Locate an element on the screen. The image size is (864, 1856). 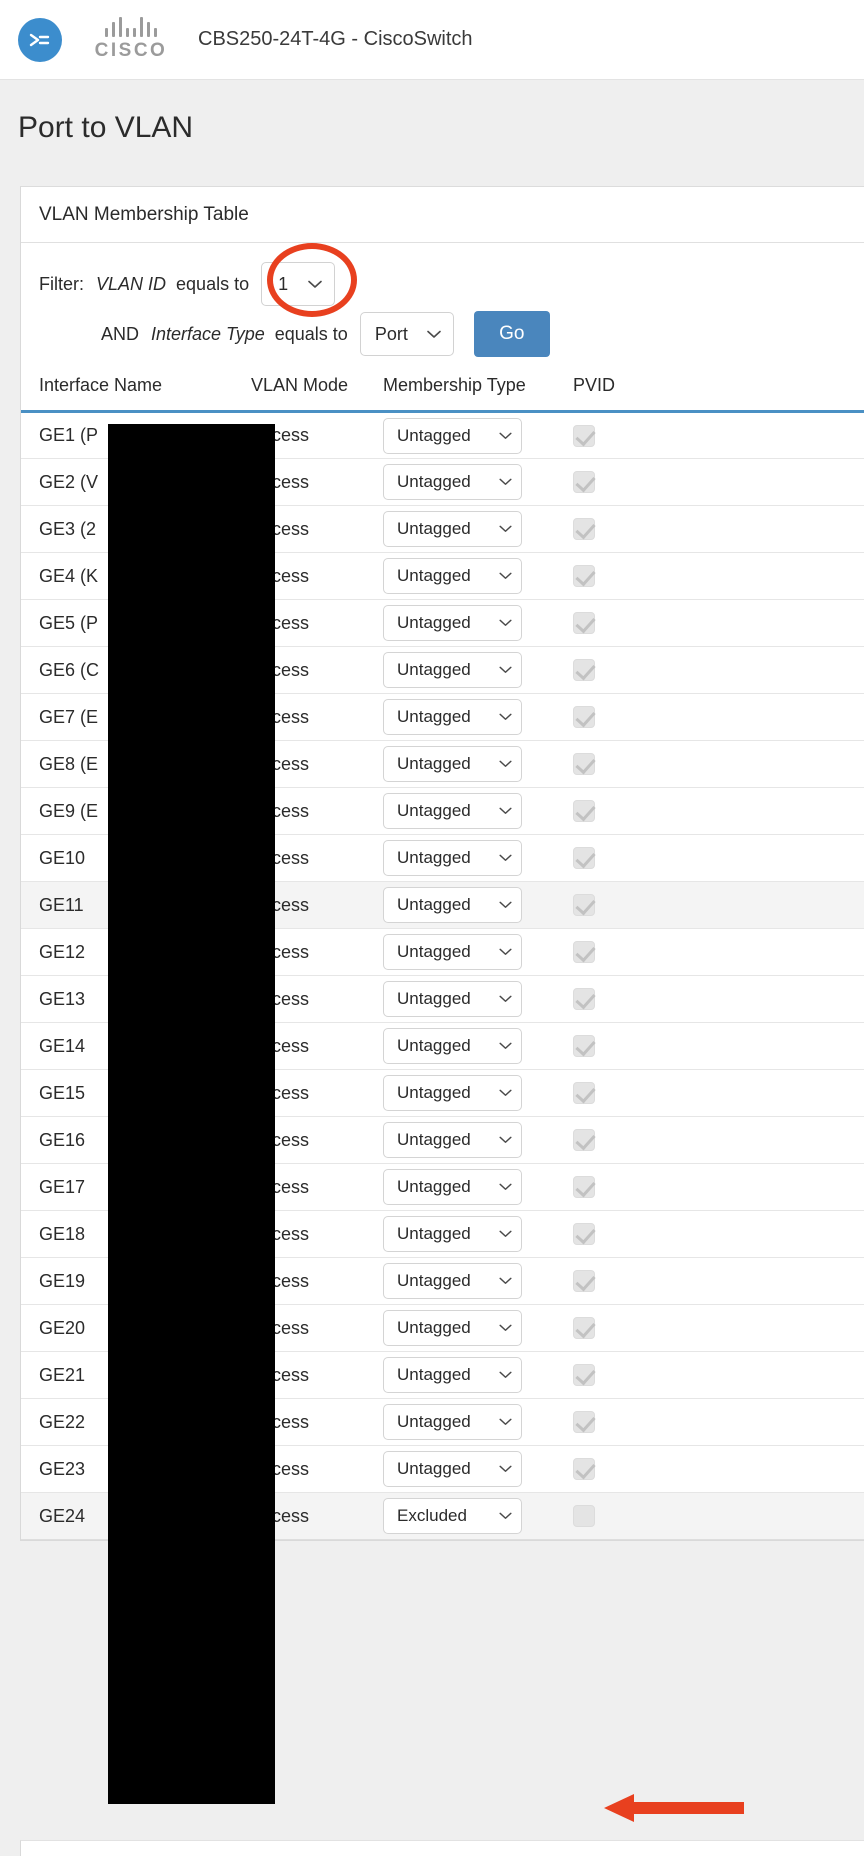
interface-type-select: Port is located at coordinates (406, 334).